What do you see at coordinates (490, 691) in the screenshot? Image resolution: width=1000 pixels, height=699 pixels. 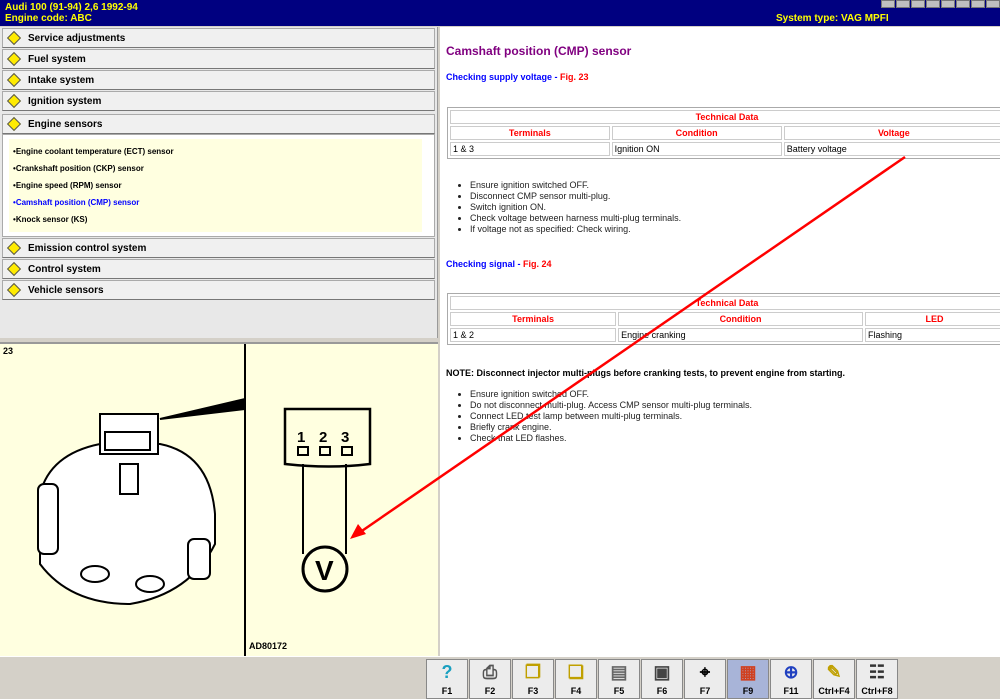 I see `key-label: F2` at bounding box center [490, 691].